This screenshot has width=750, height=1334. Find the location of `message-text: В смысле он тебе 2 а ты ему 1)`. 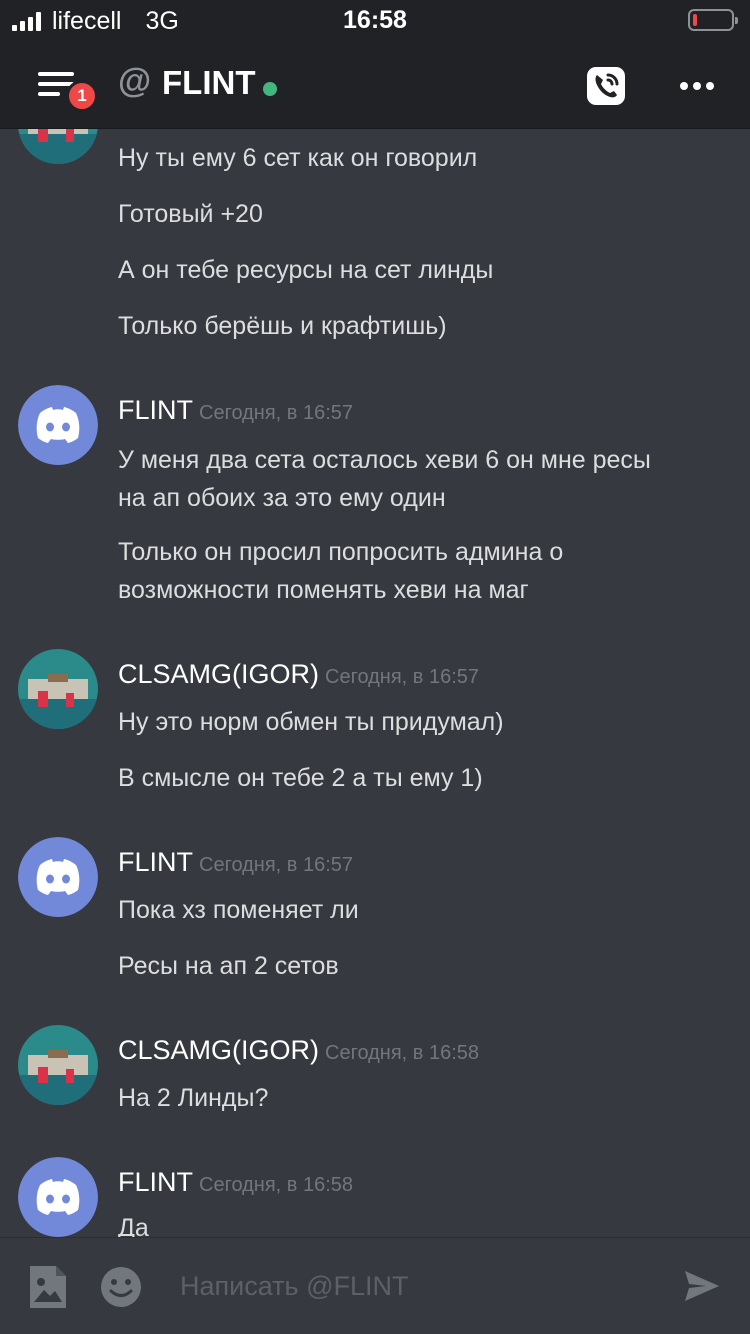

message-text: В смысле он тебе 2 а ты ему 1) is located at coordinates (300, 778).